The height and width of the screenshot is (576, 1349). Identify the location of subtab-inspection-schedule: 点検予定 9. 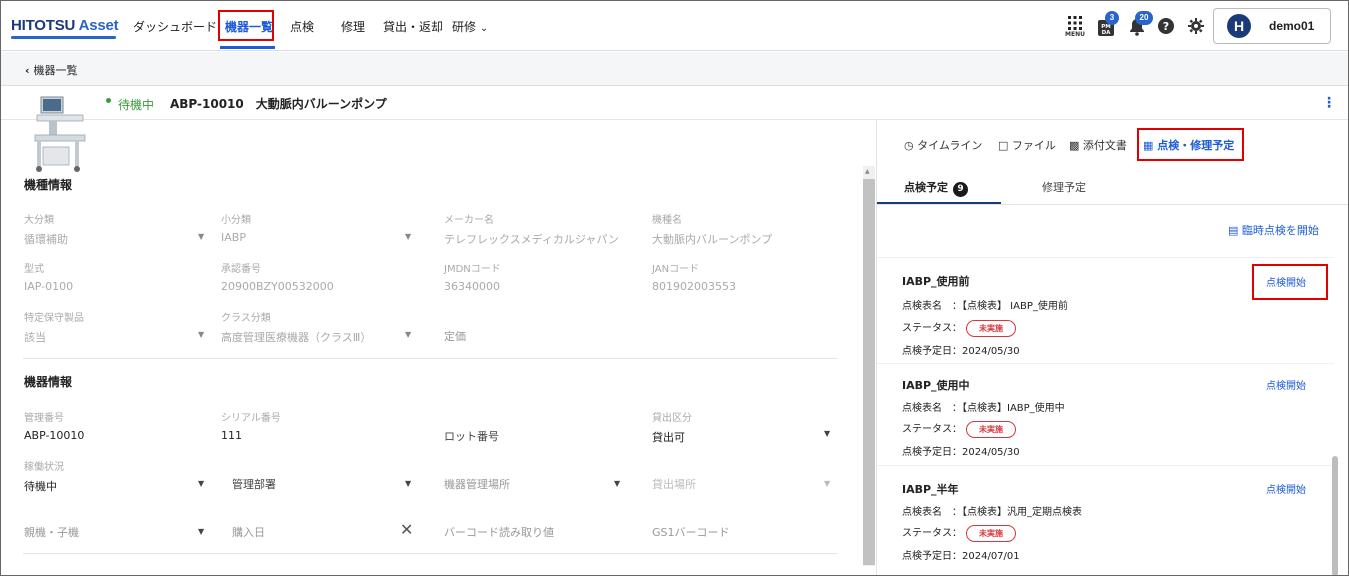
(936, 188).